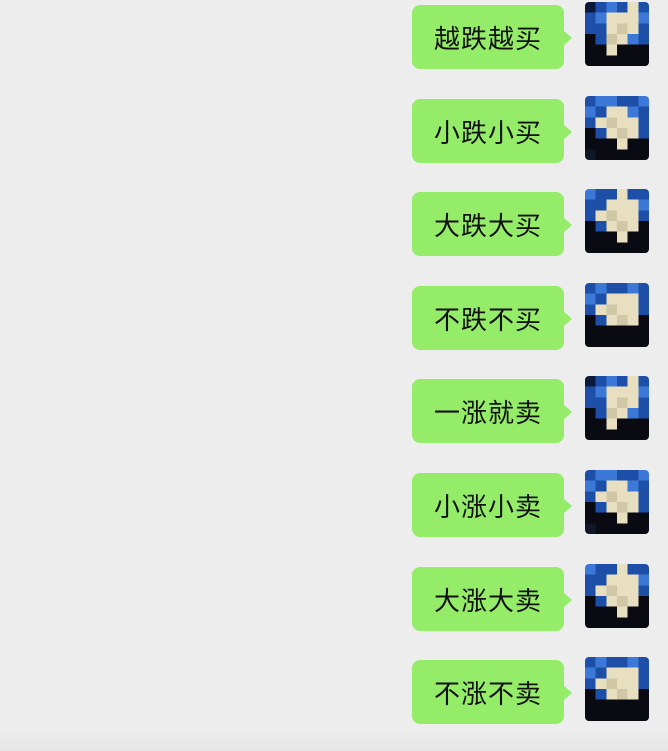 Image resolution: width=668 pixels, height=751 pixels. I want to click on message-bubble: 不跌不买, so click(488, 318).